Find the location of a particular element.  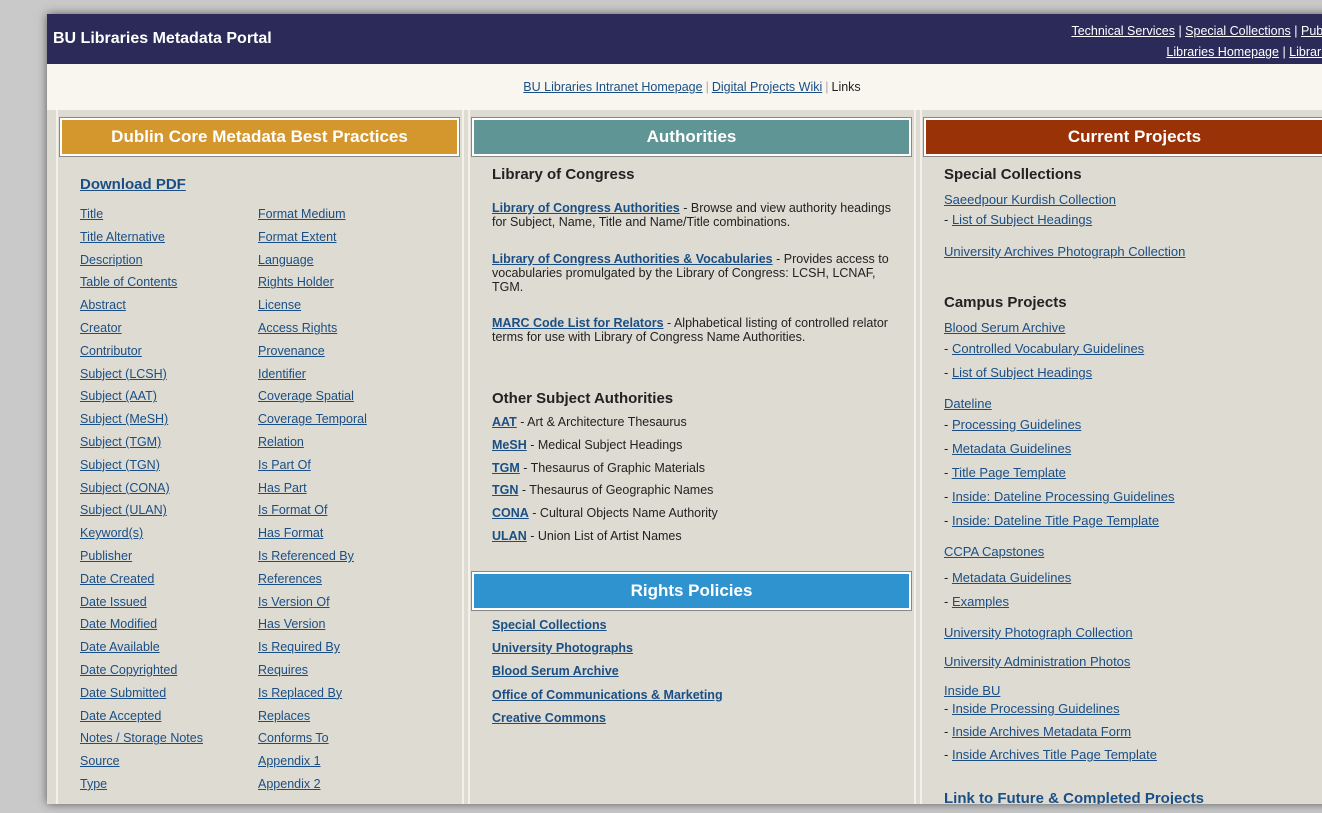

list-item-link: Coverage Spatial is located at coordinates (306, 396).